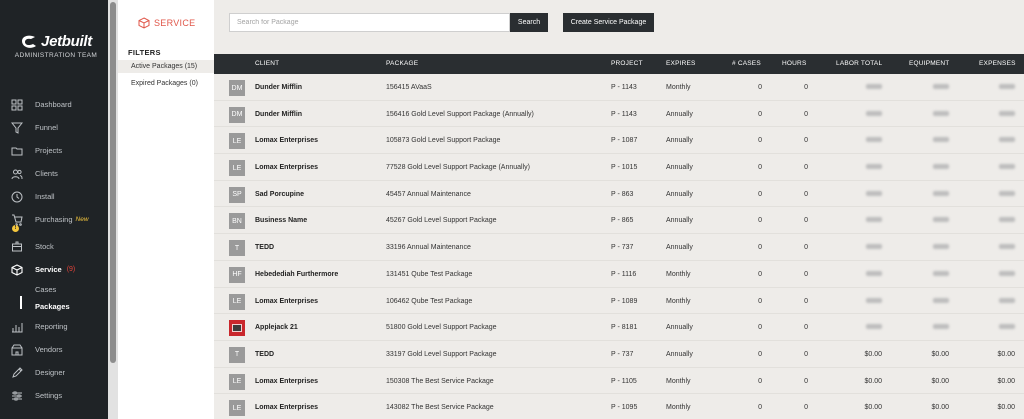 The image size is (1024, 419). What do you see at coordinates (113, 182) in the screenshot?
I see `scrollbar-thumb` at bounding box center [113, 182].